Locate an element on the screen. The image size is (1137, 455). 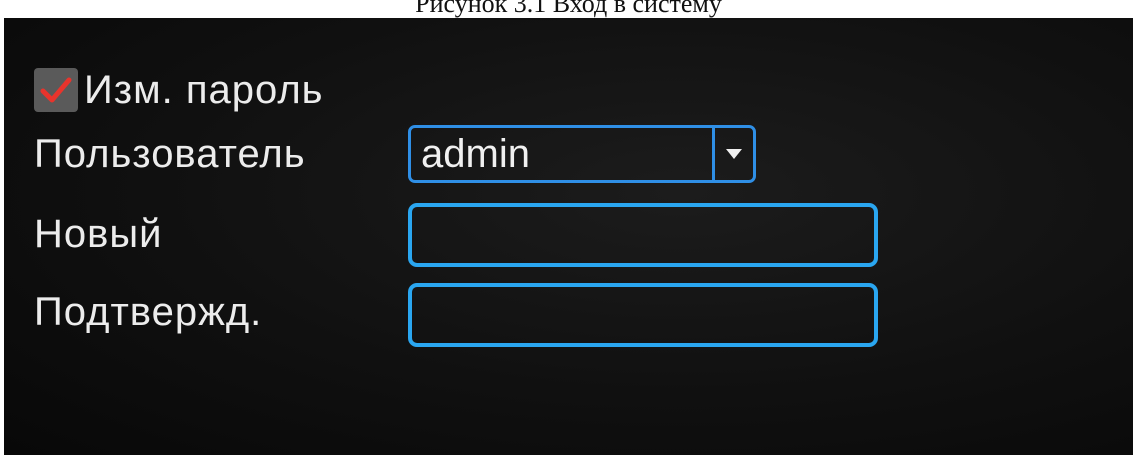
user-select-value: admin is located at coordinates (475, 153).